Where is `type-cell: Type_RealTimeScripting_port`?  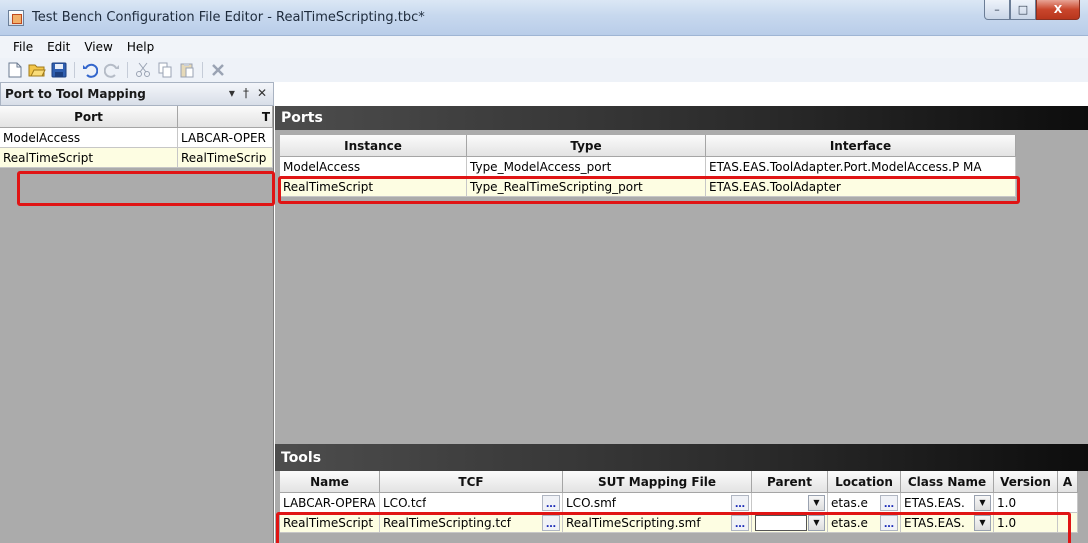 type-cell: Type_RealTimeScripting_port is located at coordinates (586, 187).